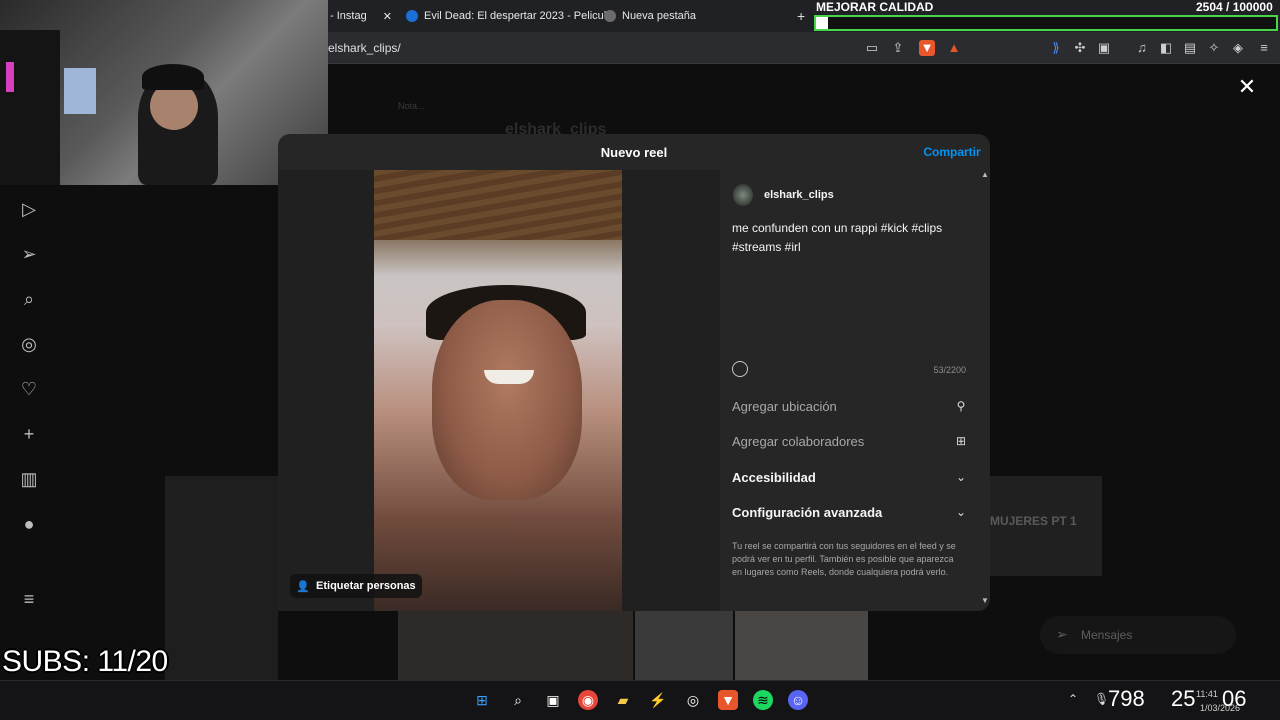 Image resolution: width=1280 pixels, height=720 pixels. Describe the element at coordinates (985, 174) in the screenshot. I see `scroll-up-icon: ▲` at that location.